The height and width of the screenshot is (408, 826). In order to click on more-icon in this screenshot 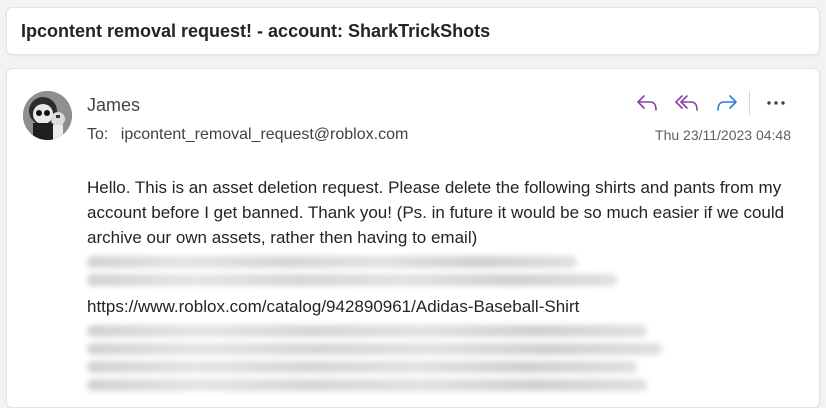, I will do `click(776, 103)`.